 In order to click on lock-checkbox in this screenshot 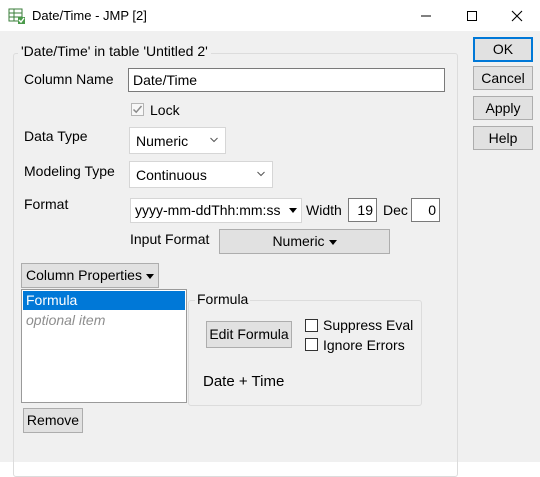, I will do `click(137, 109)`.